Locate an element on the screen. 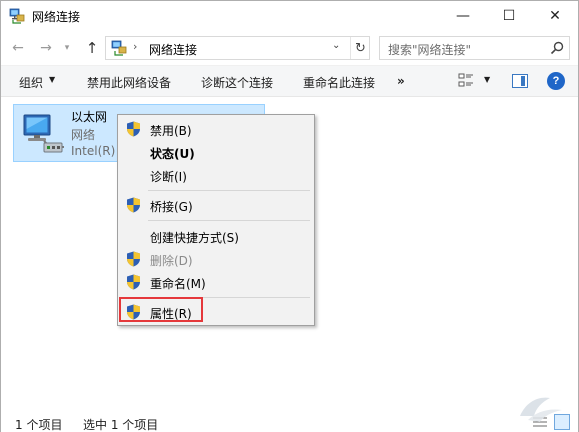 The width and height of the screenshot is (579, 432). menu-item-label: 创建快捷方式(S) is located at coordinates (194, 238).